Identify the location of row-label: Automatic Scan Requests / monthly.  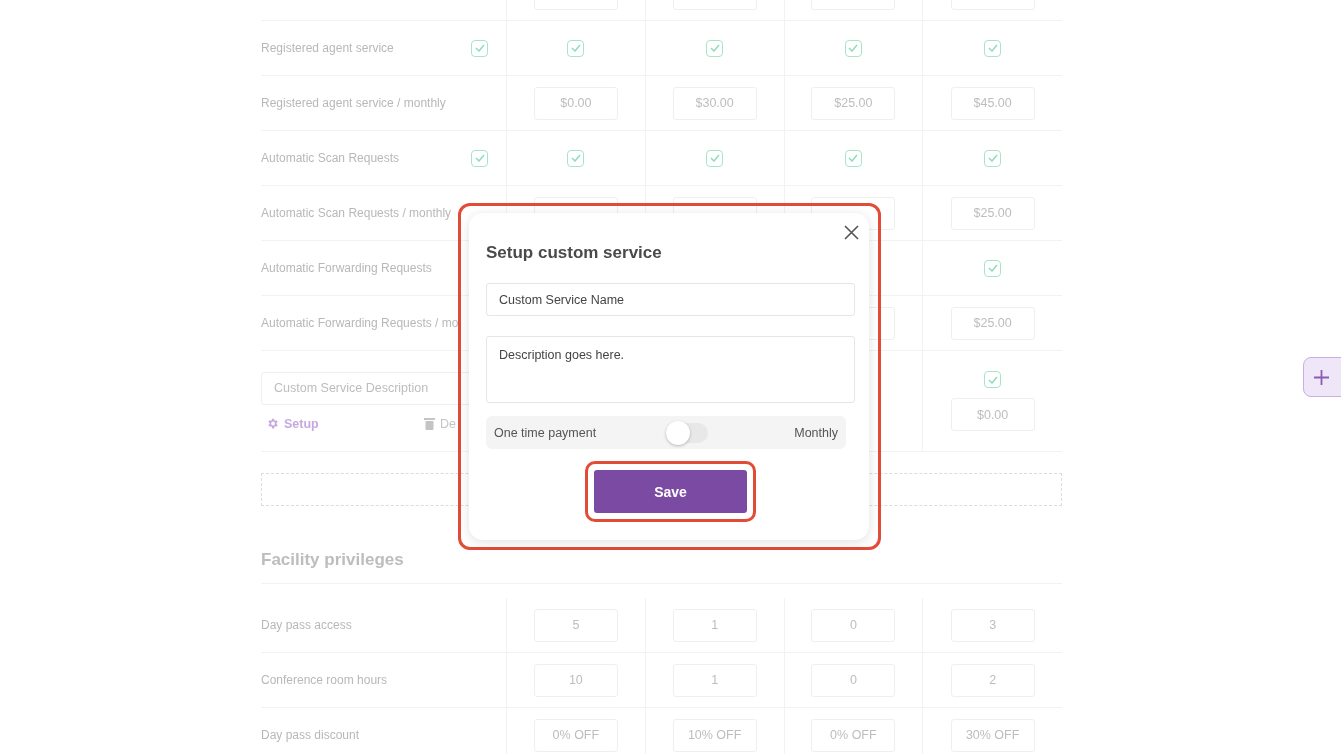
(356, 213).